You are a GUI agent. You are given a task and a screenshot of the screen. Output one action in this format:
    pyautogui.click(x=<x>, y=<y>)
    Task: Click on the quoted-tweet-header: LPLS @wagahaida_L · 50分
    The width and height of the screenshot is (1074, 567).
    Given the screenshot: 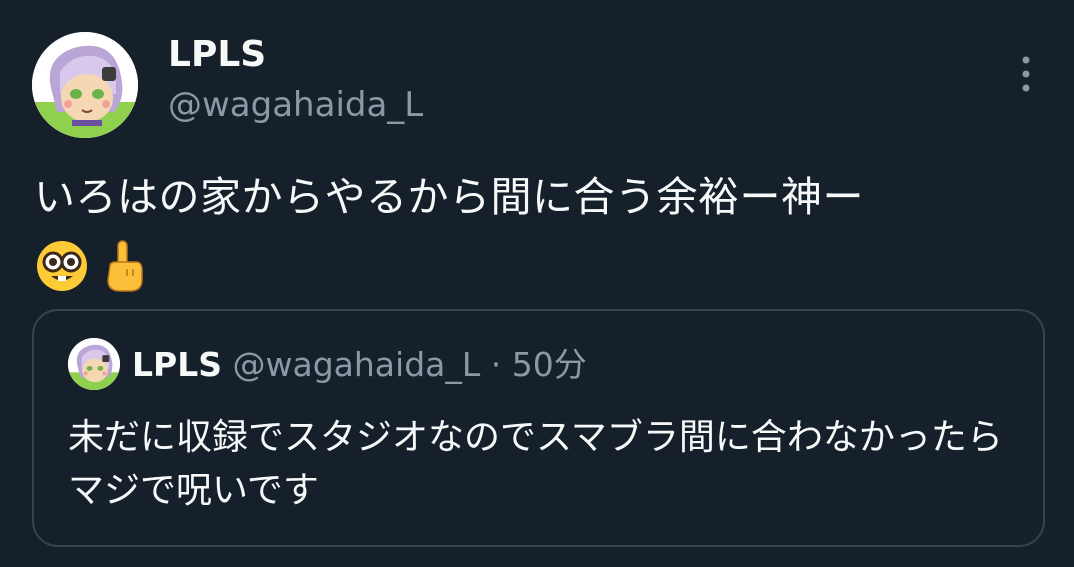 What is the action you would take?
    pyautogui.click(x=359, y=365)
    